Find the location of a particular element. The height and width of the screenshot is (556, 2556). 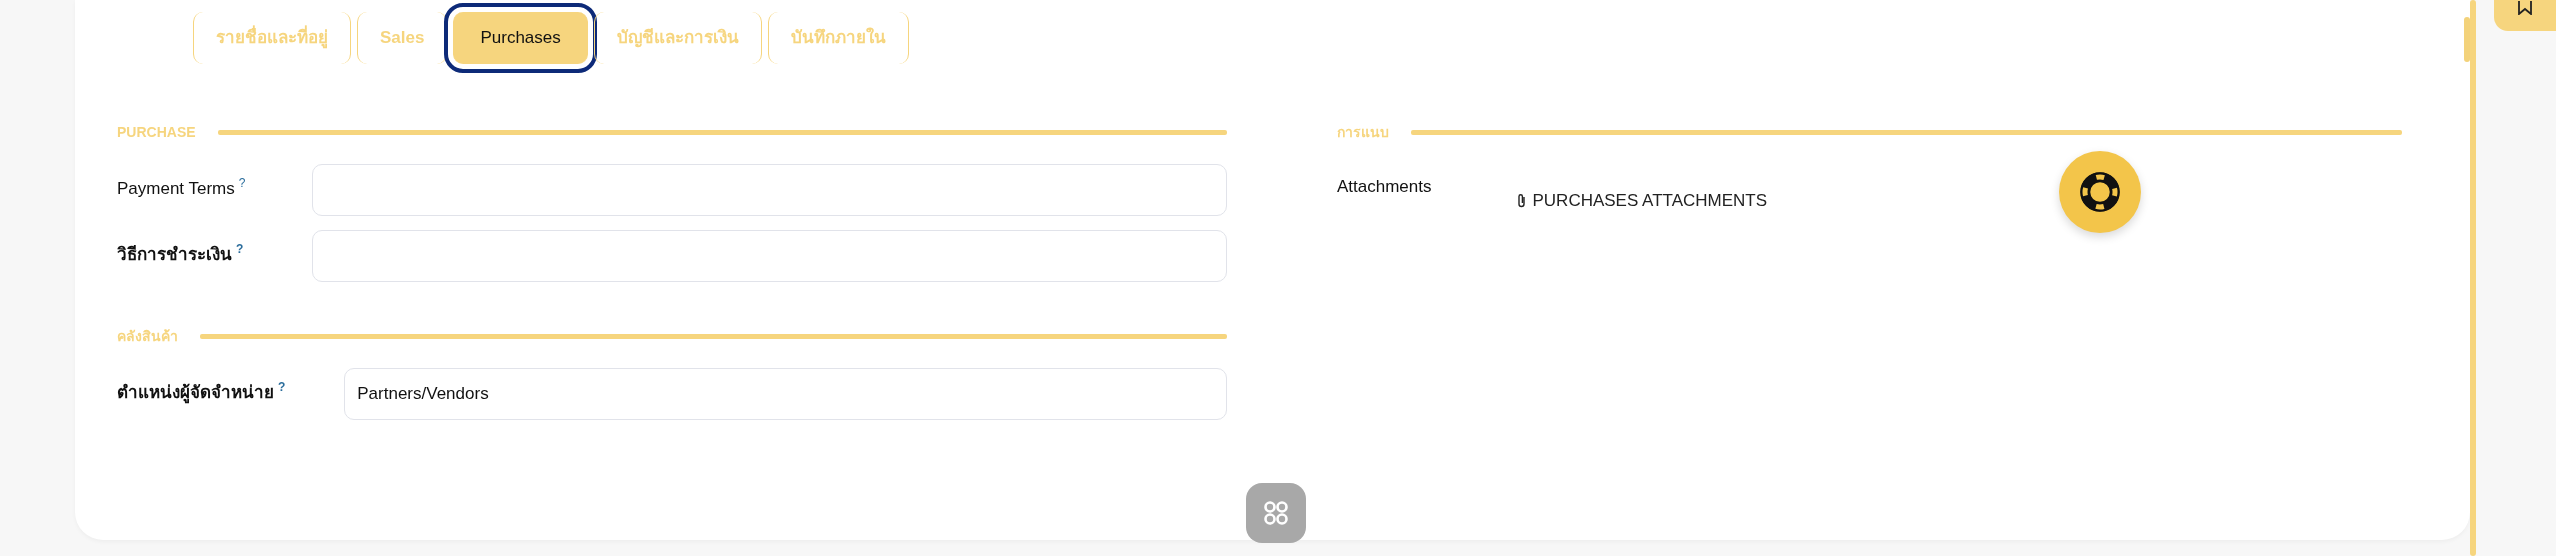

section-title: การแนบ is located at coordinates (1363, 132).